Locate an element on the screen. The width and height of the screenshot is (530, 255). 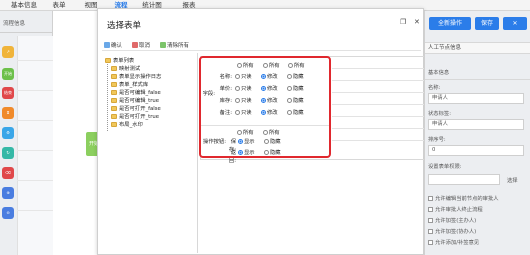
full-new-button: 全新操作 is located at coordinates (450, 23).